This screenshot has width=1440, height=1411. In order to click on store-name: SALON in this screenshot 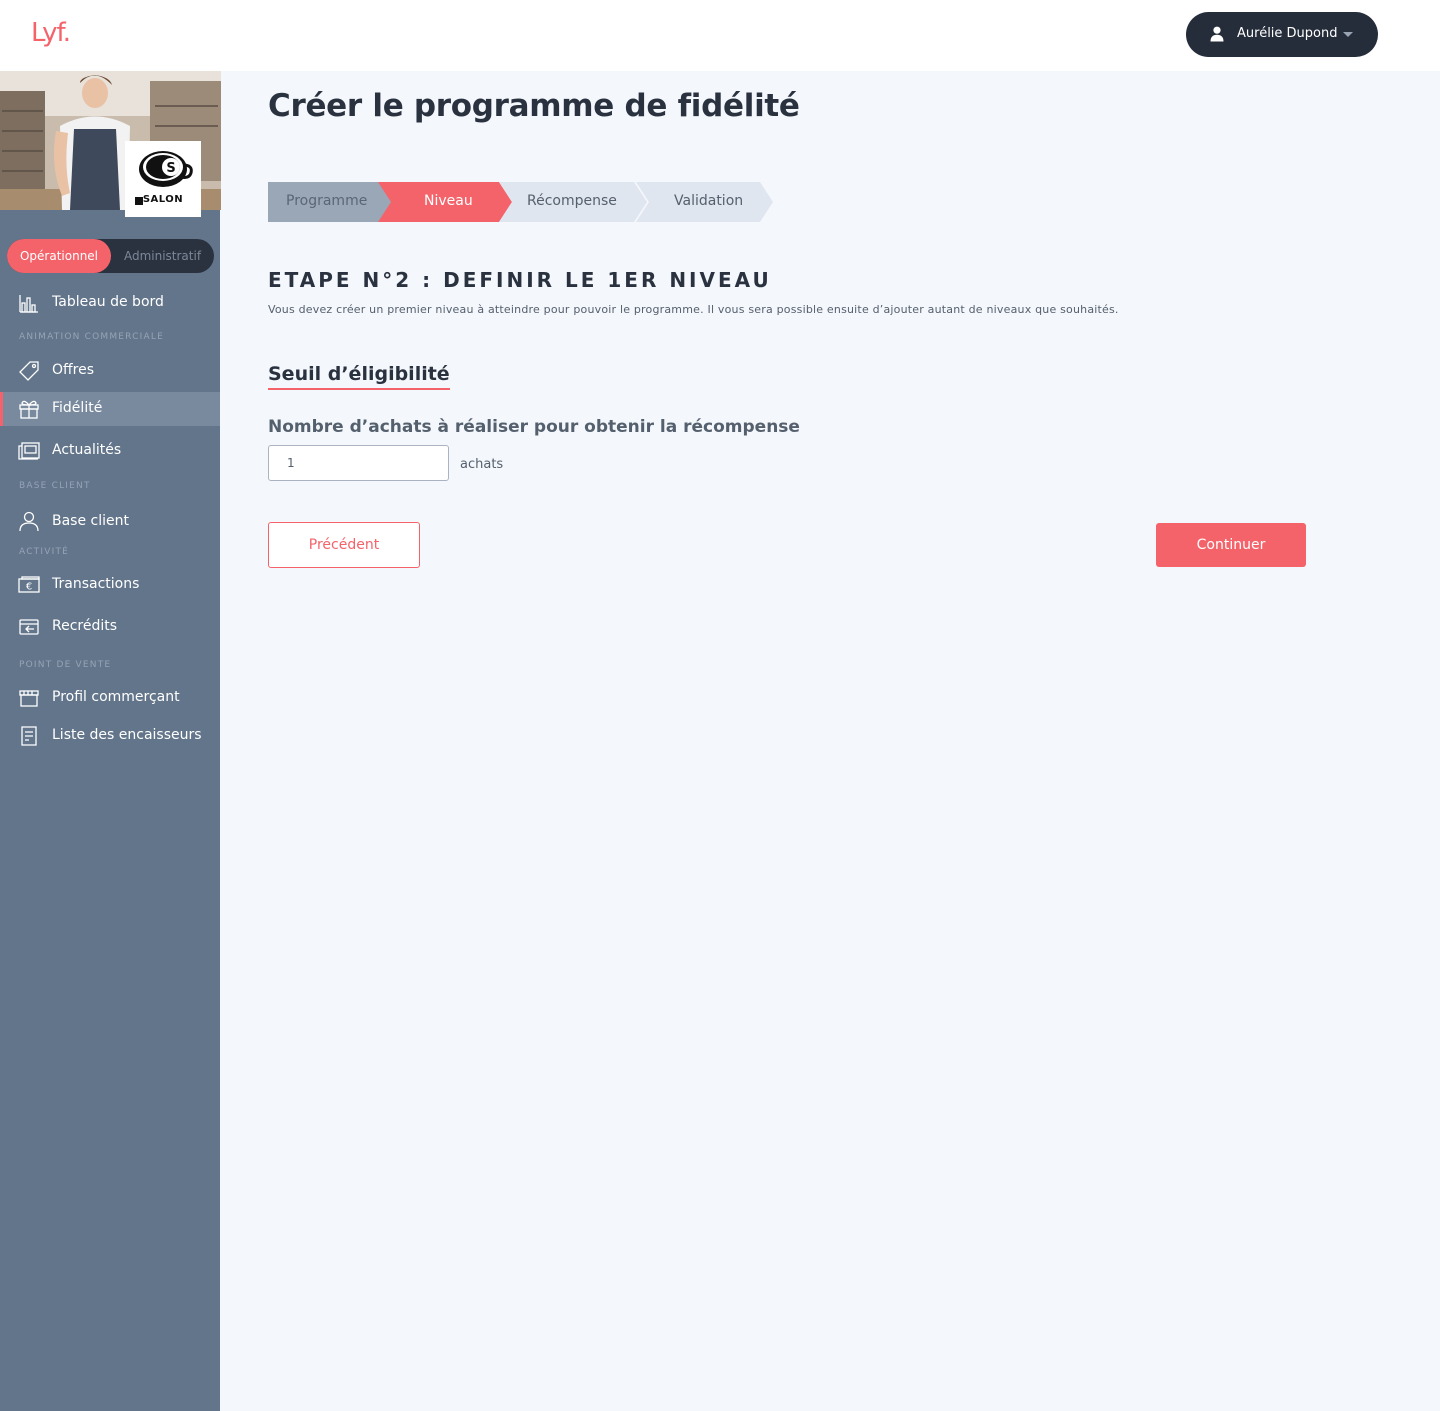, I will do `click(163, 199)`.